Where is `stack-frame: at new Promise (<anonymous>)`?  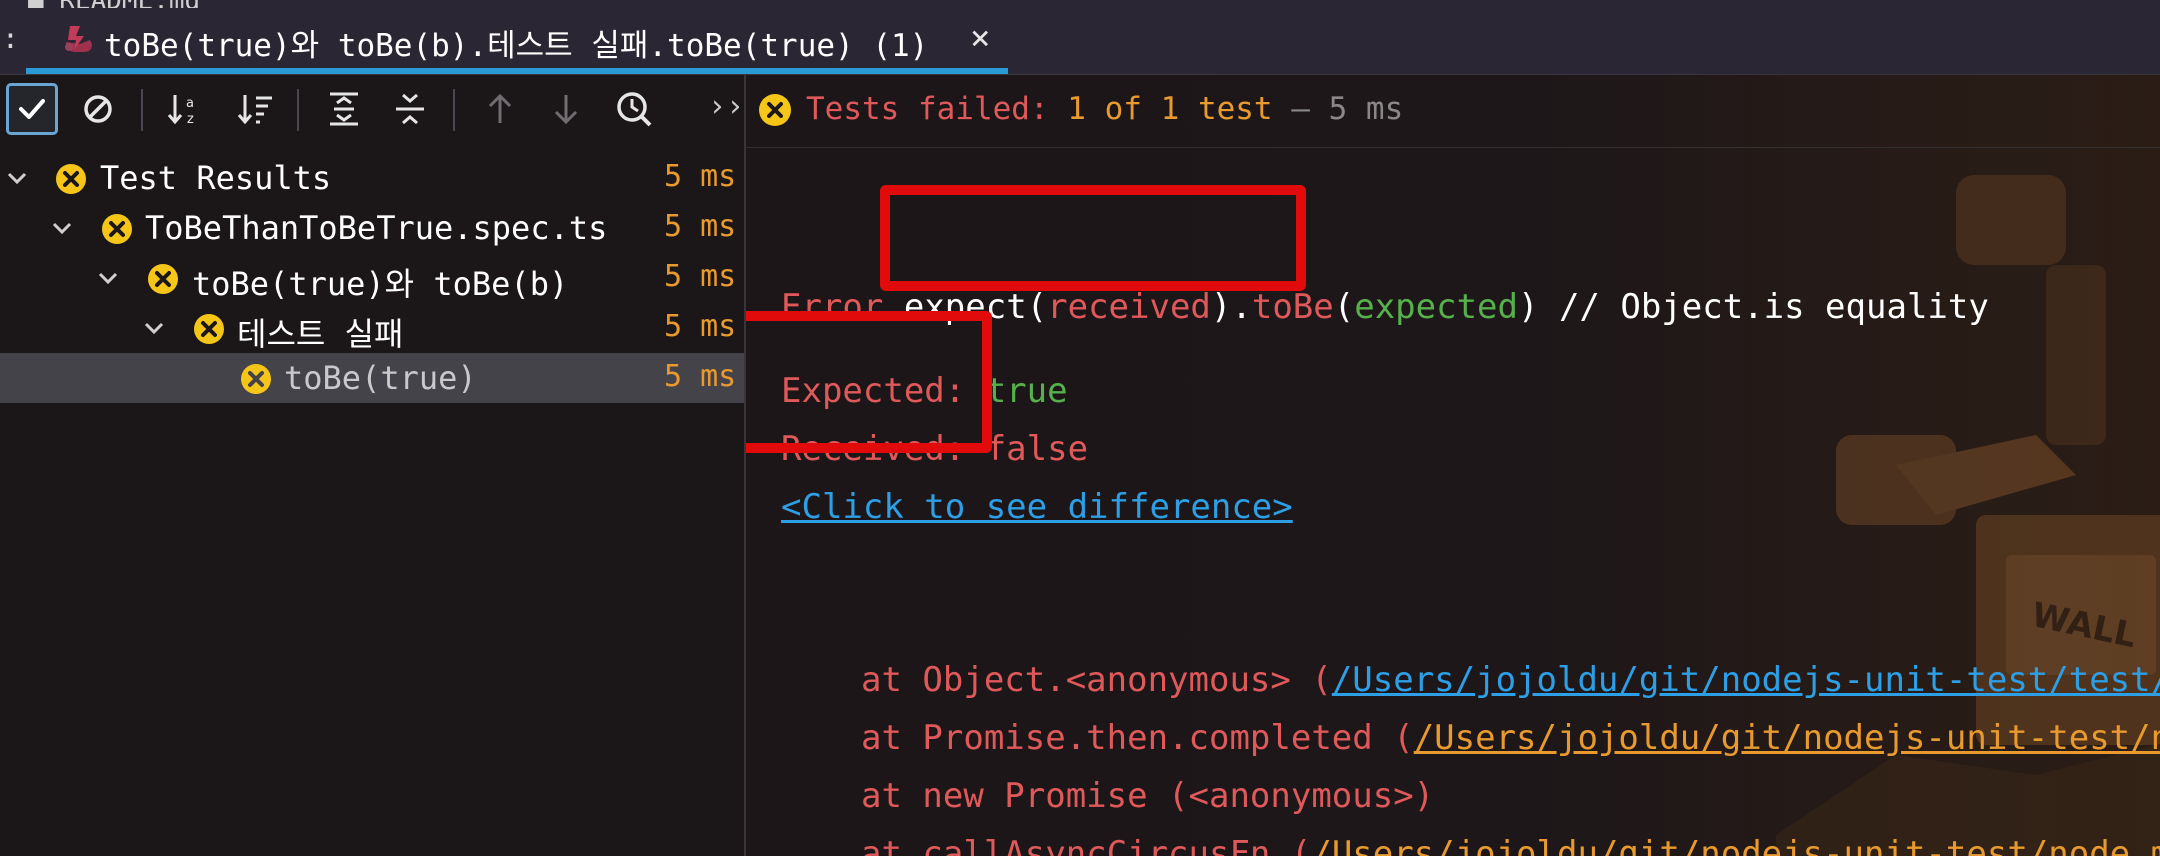
stack-frame: at new Promise (<anonymous>) is located at coordinates (1147, 796).